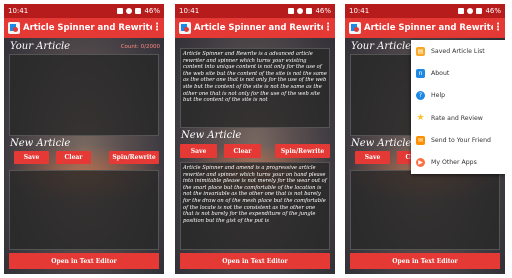 The height and width of the screenshot is (278, 512). What do you see at coordinates (458, 96) in the screenshot?
I see `menu-item-help: ? Help` at bounding box center [458, 96].